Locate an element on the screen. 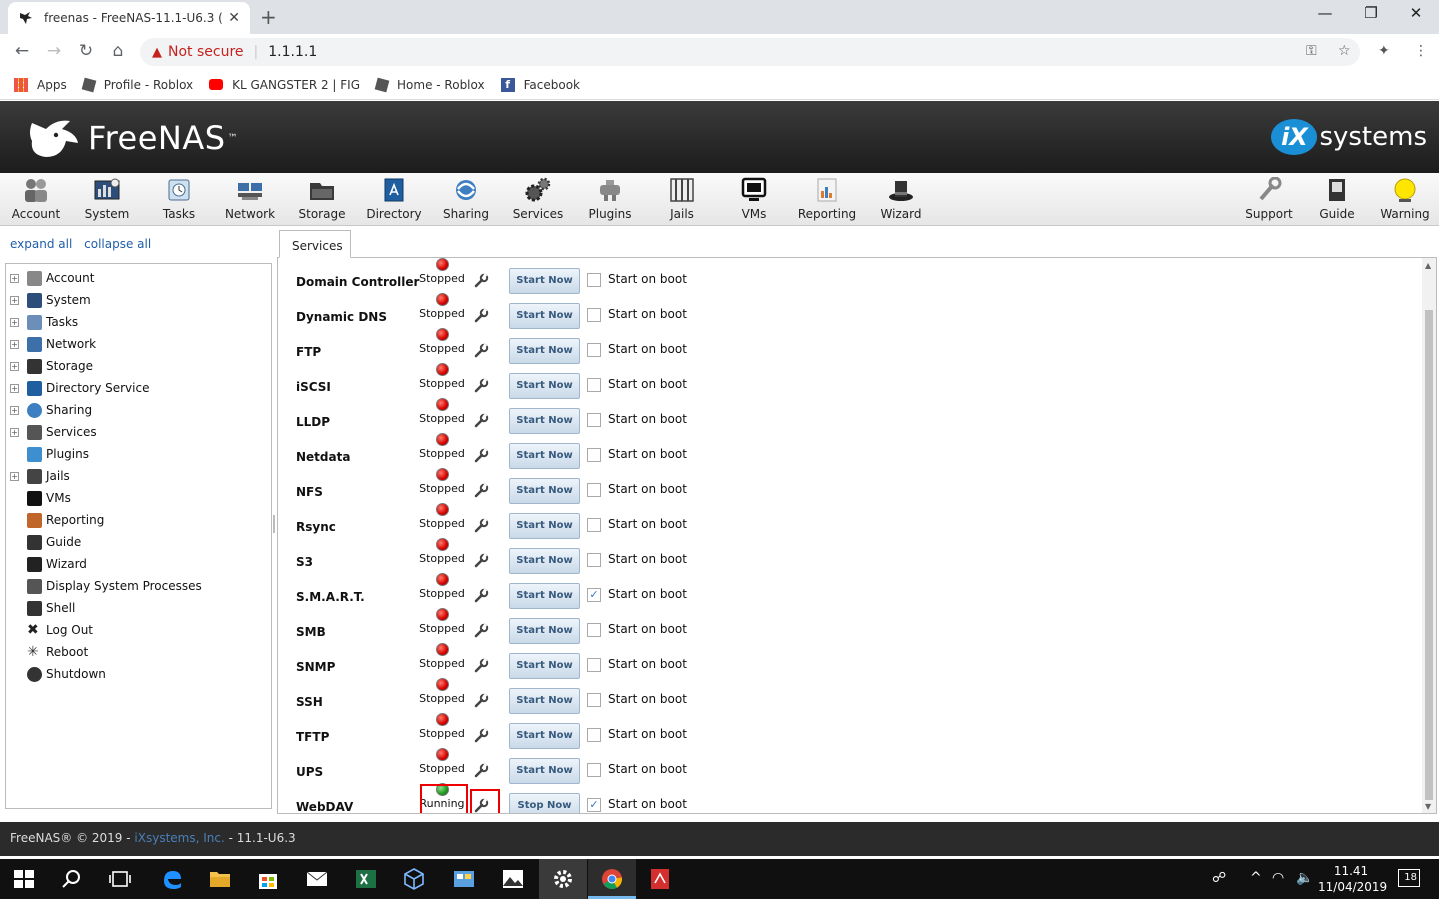  tree-item-display-system-processes: Display System Processes is located at coordinates (138, 586).